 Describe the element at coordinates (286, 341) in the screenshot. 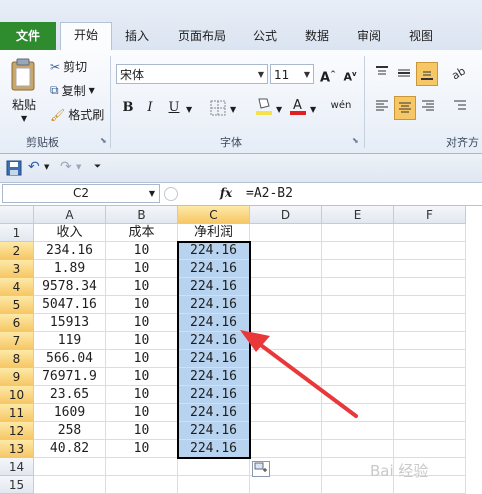

I see `cell-d7` at that location.